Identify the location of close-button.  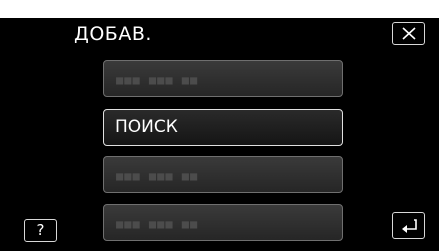
(408, 33).